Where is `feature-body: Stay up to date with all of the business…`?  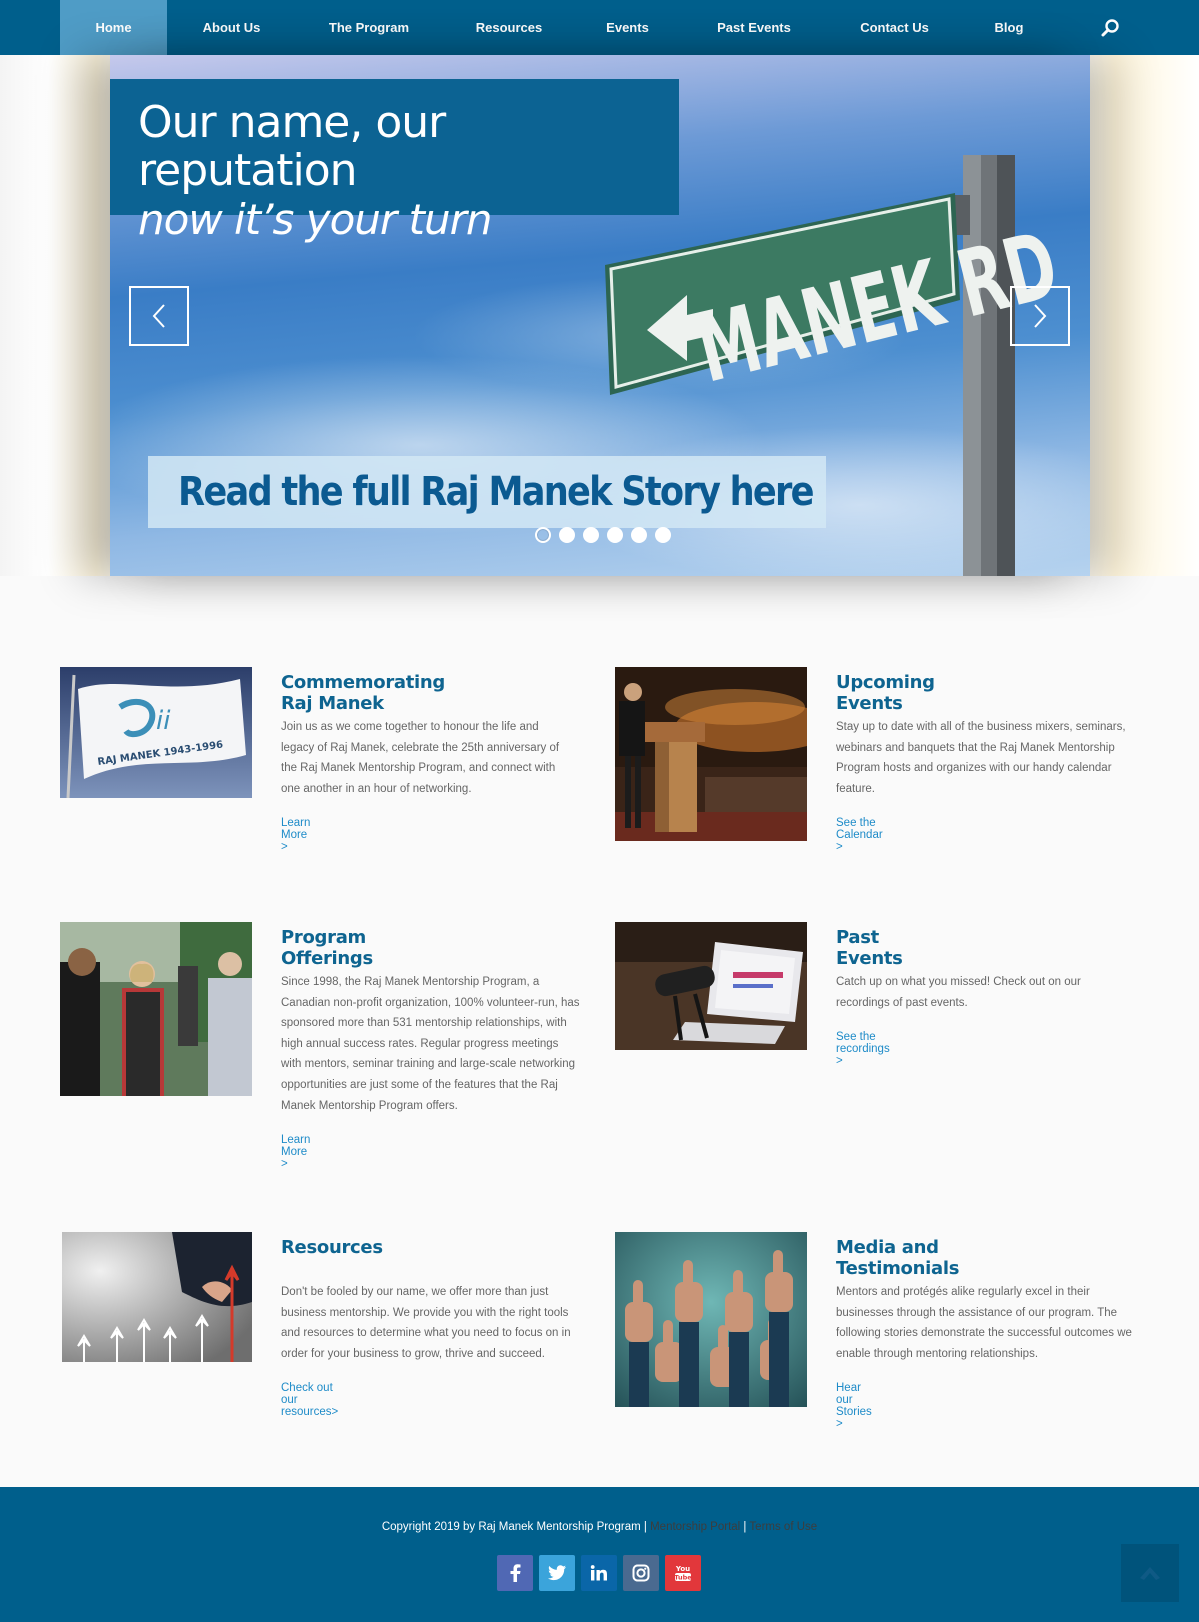 feature-body: Stay up to date with all of the business… is located at coordinates (981, 758).